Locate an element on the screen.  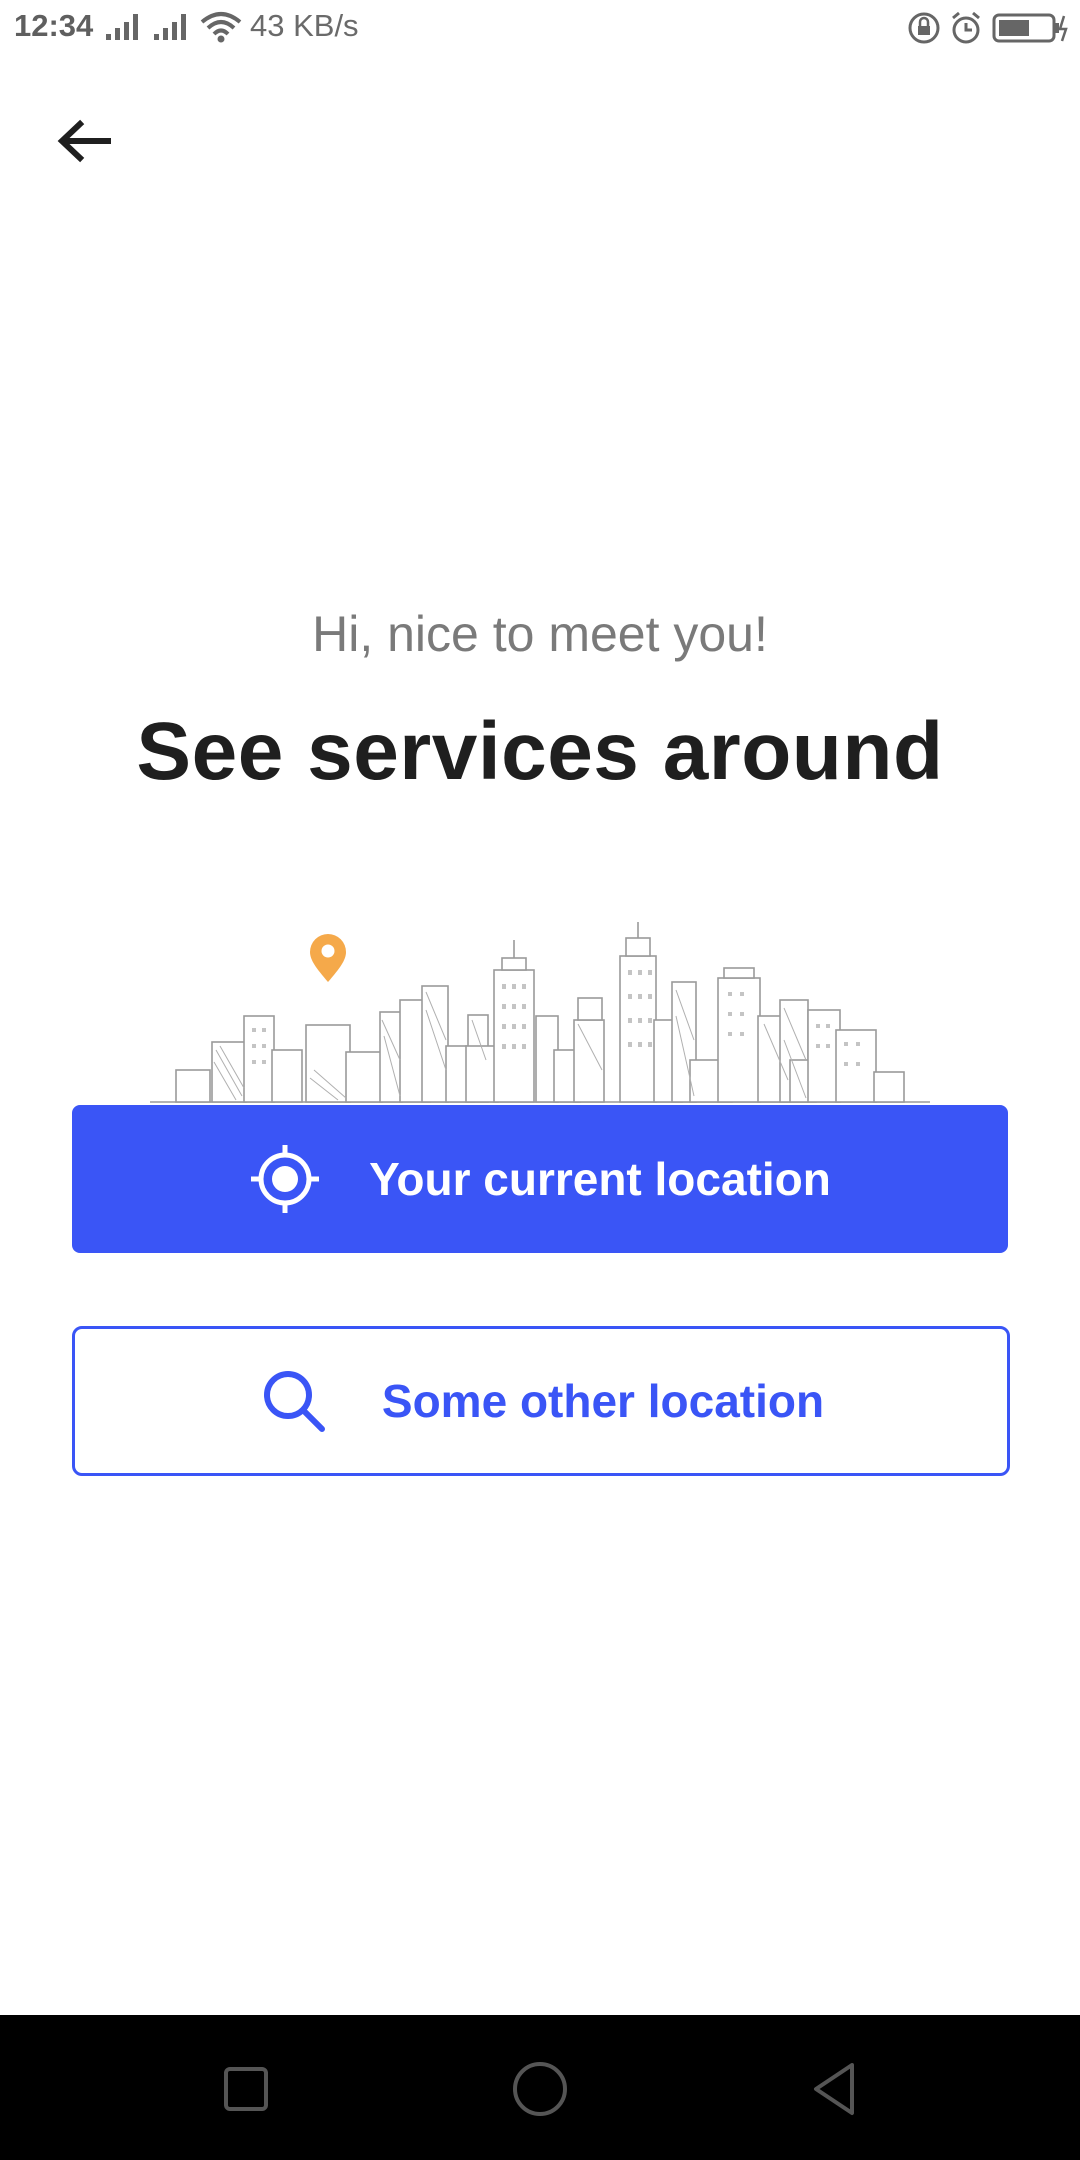
greeting-text: Hi, nice to meet you! is located at coordinates (540, 634).